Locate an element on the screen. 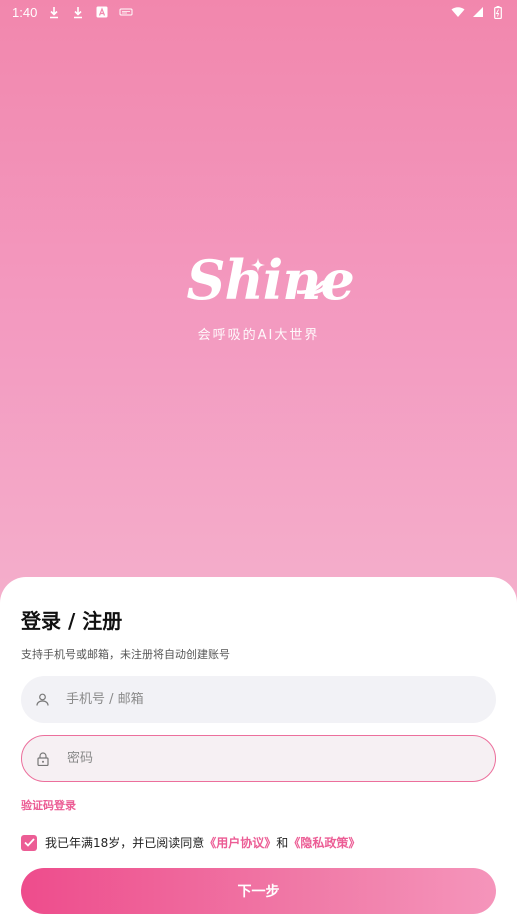 The width and height of the screenshot is (517, 920). logo-text: Shine is located at coordinates (270, 280).